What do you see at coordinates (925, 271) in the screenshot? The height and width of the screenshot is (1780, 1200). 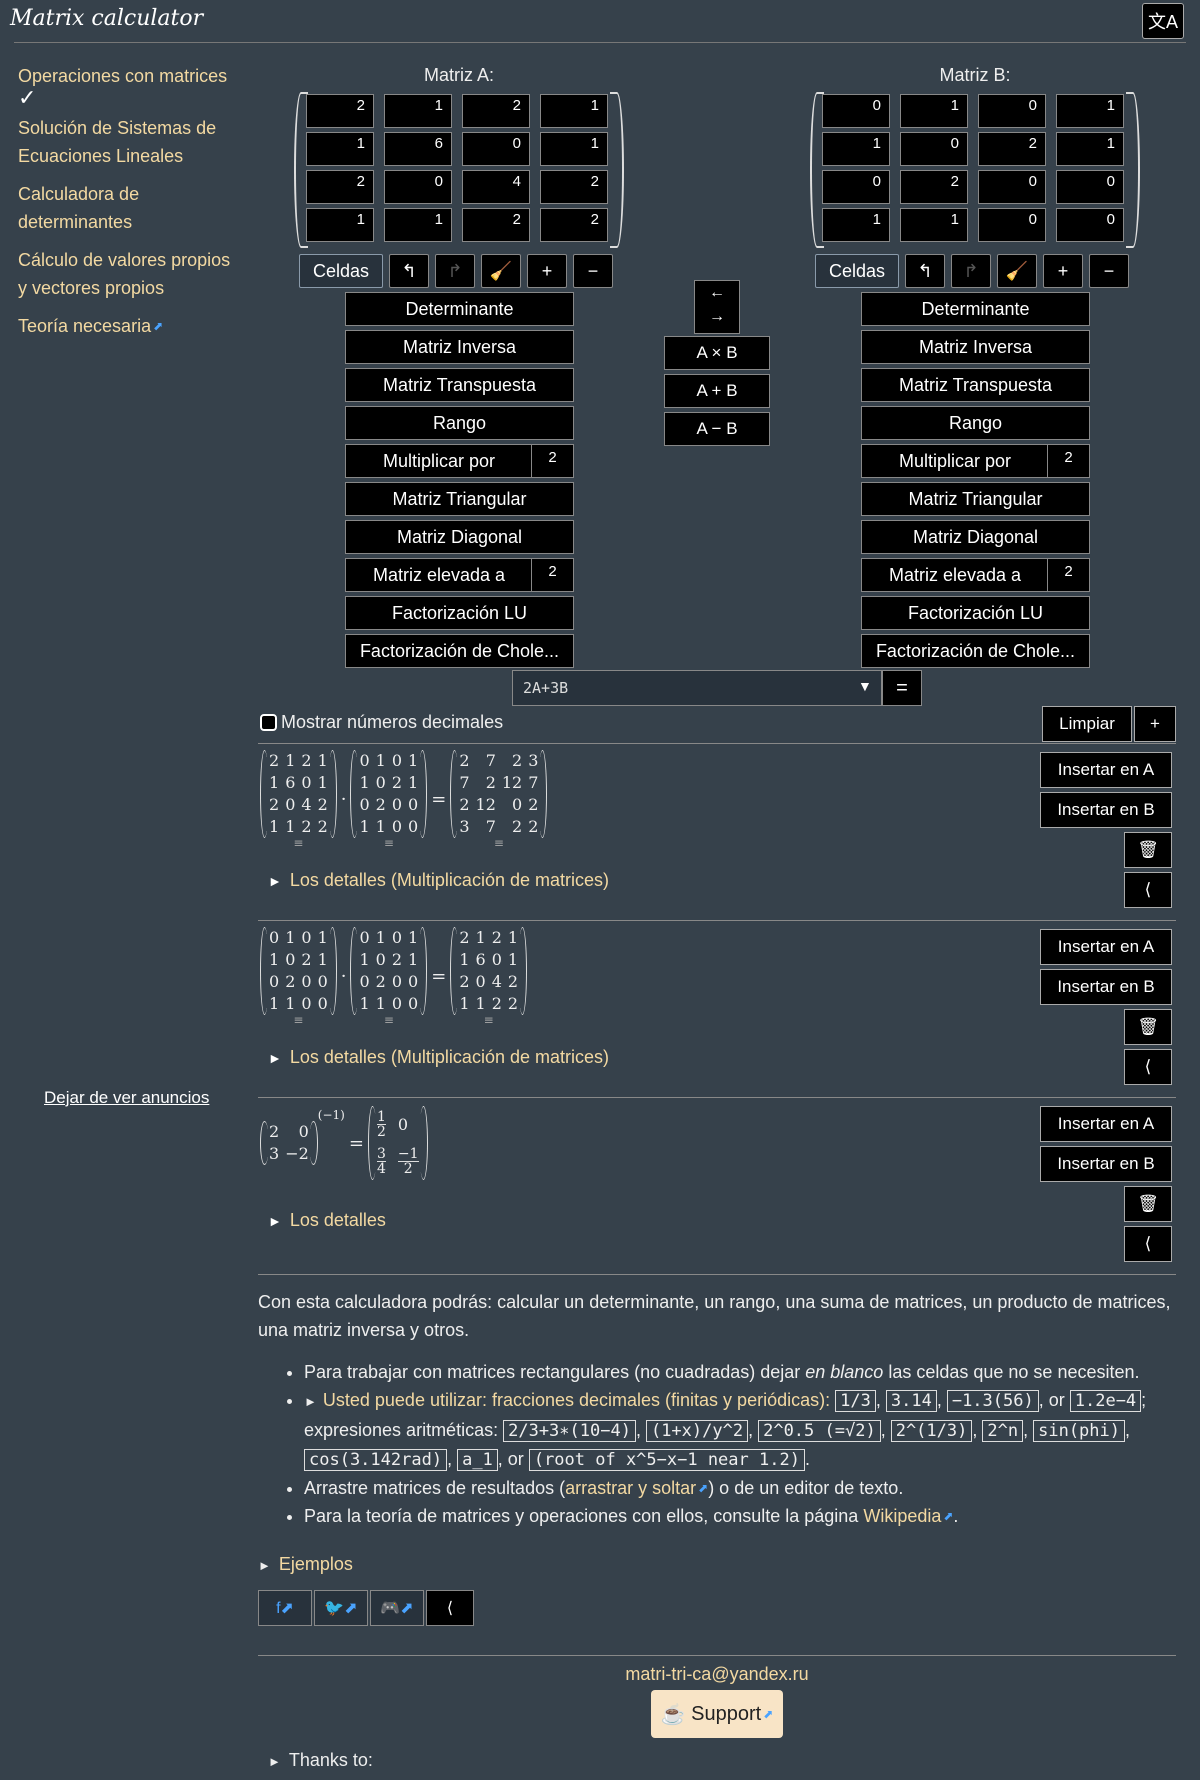 I see `undo-button-b: ↰` at bounding box center [925, 271].